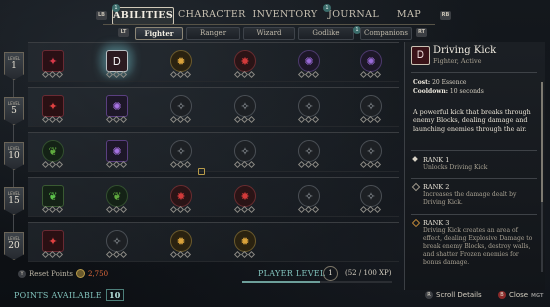 This screenshot has width=550, height=307. Describe the element at coordinates (117, 196) in the screenshot. I see `strike-icon: ❦` at that location.